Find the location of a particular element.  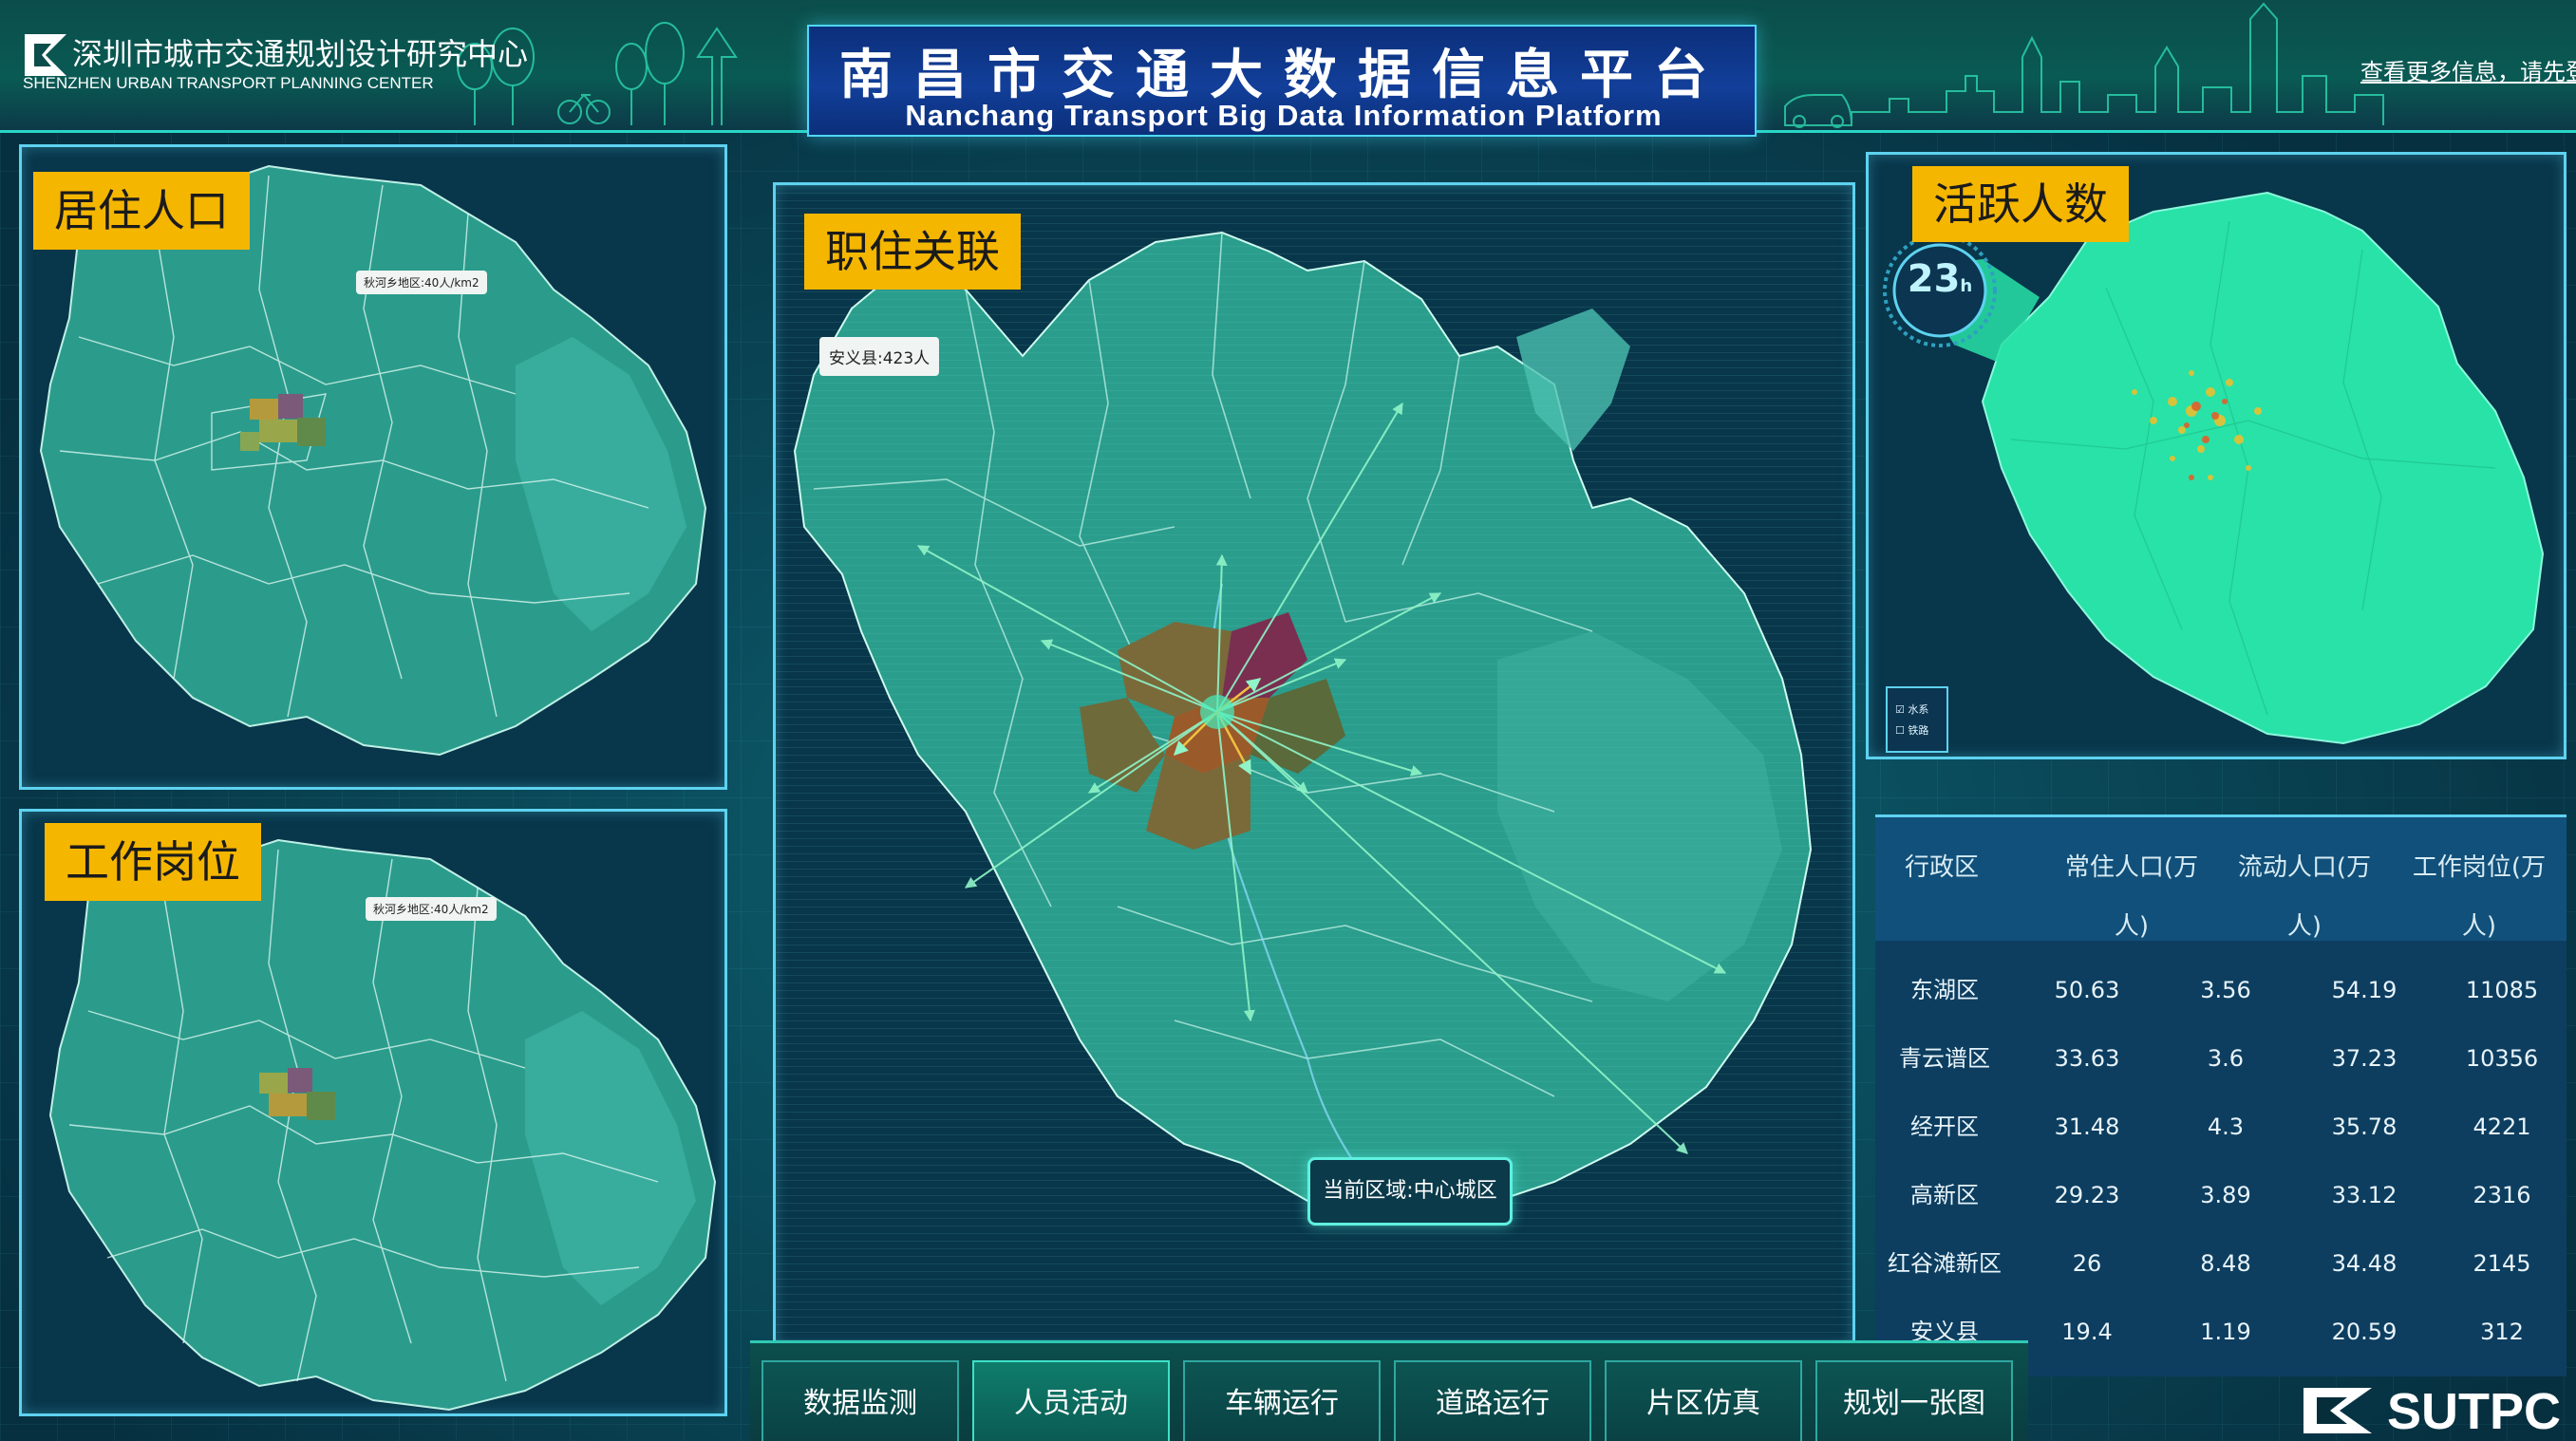

table-cell-district: 东湖区 is located at coordinates (1944, 990).